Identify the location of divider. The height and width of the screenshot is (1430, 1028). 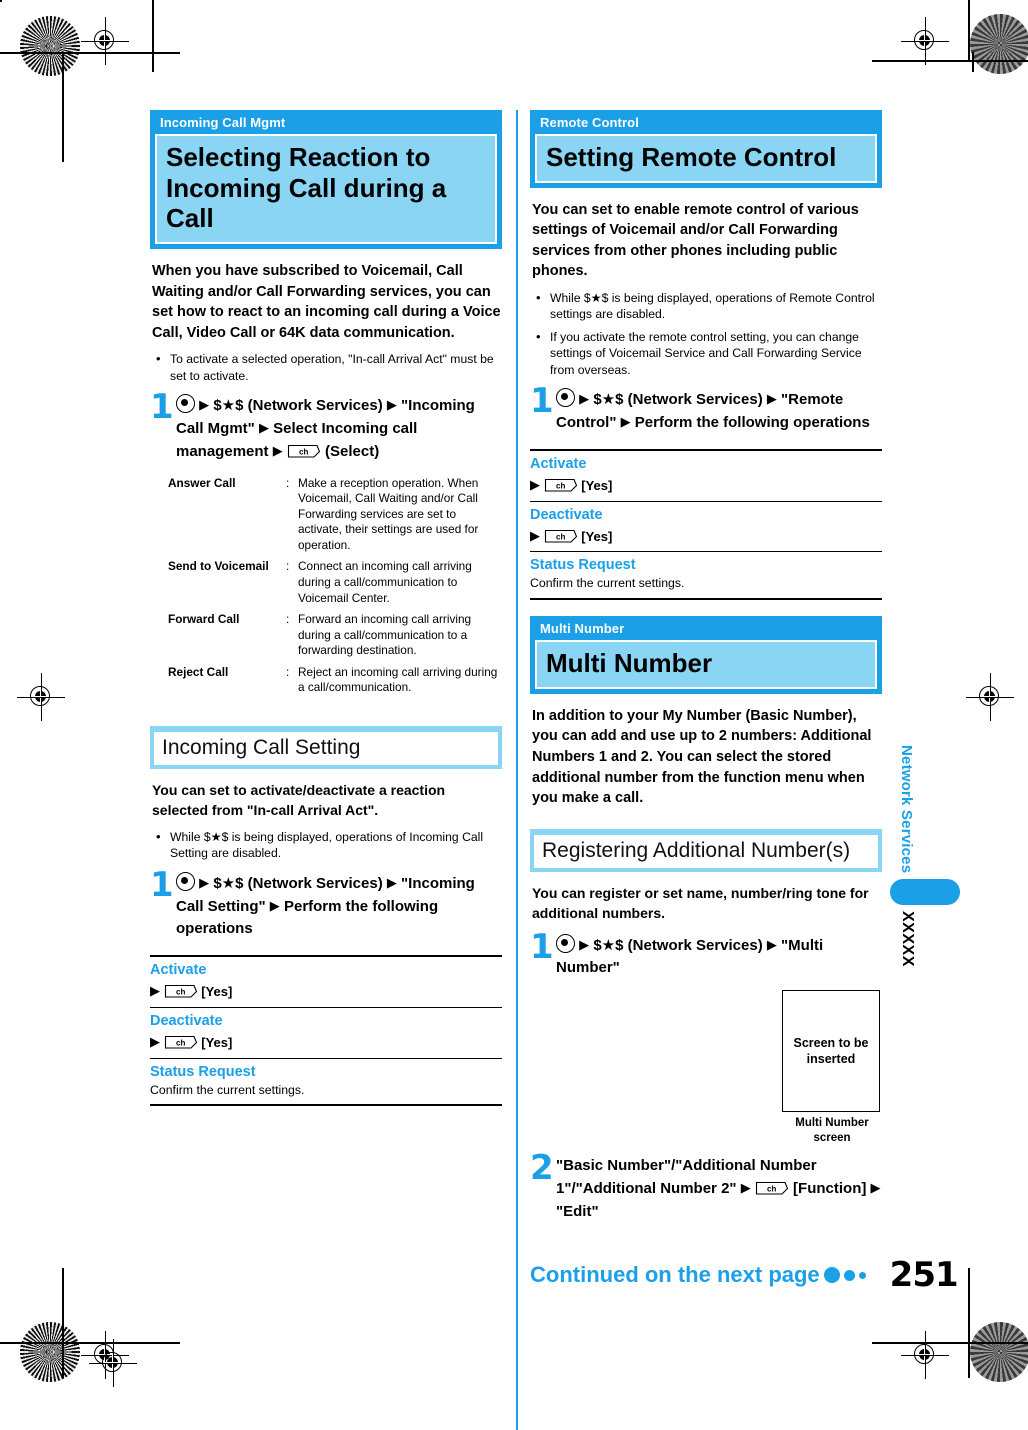
(326, 1105).